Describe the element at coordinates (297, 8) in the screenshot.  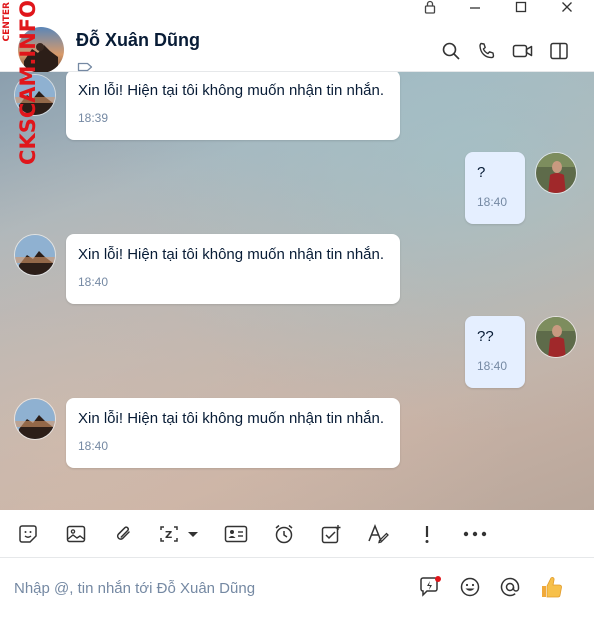
I see `title-bar` at that location.